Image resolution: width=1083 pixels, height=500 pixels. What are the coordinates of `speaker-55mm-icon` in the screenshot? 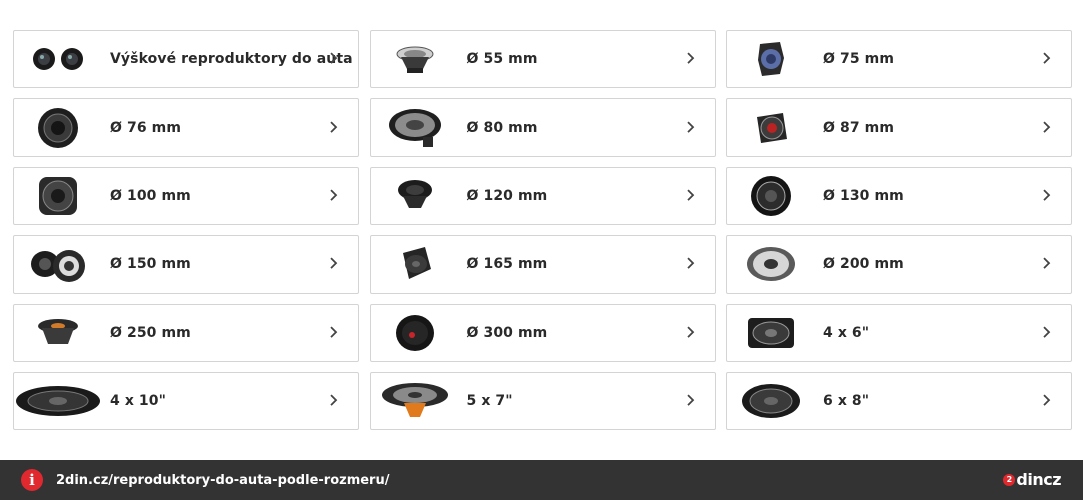 It's located at (415, 59).